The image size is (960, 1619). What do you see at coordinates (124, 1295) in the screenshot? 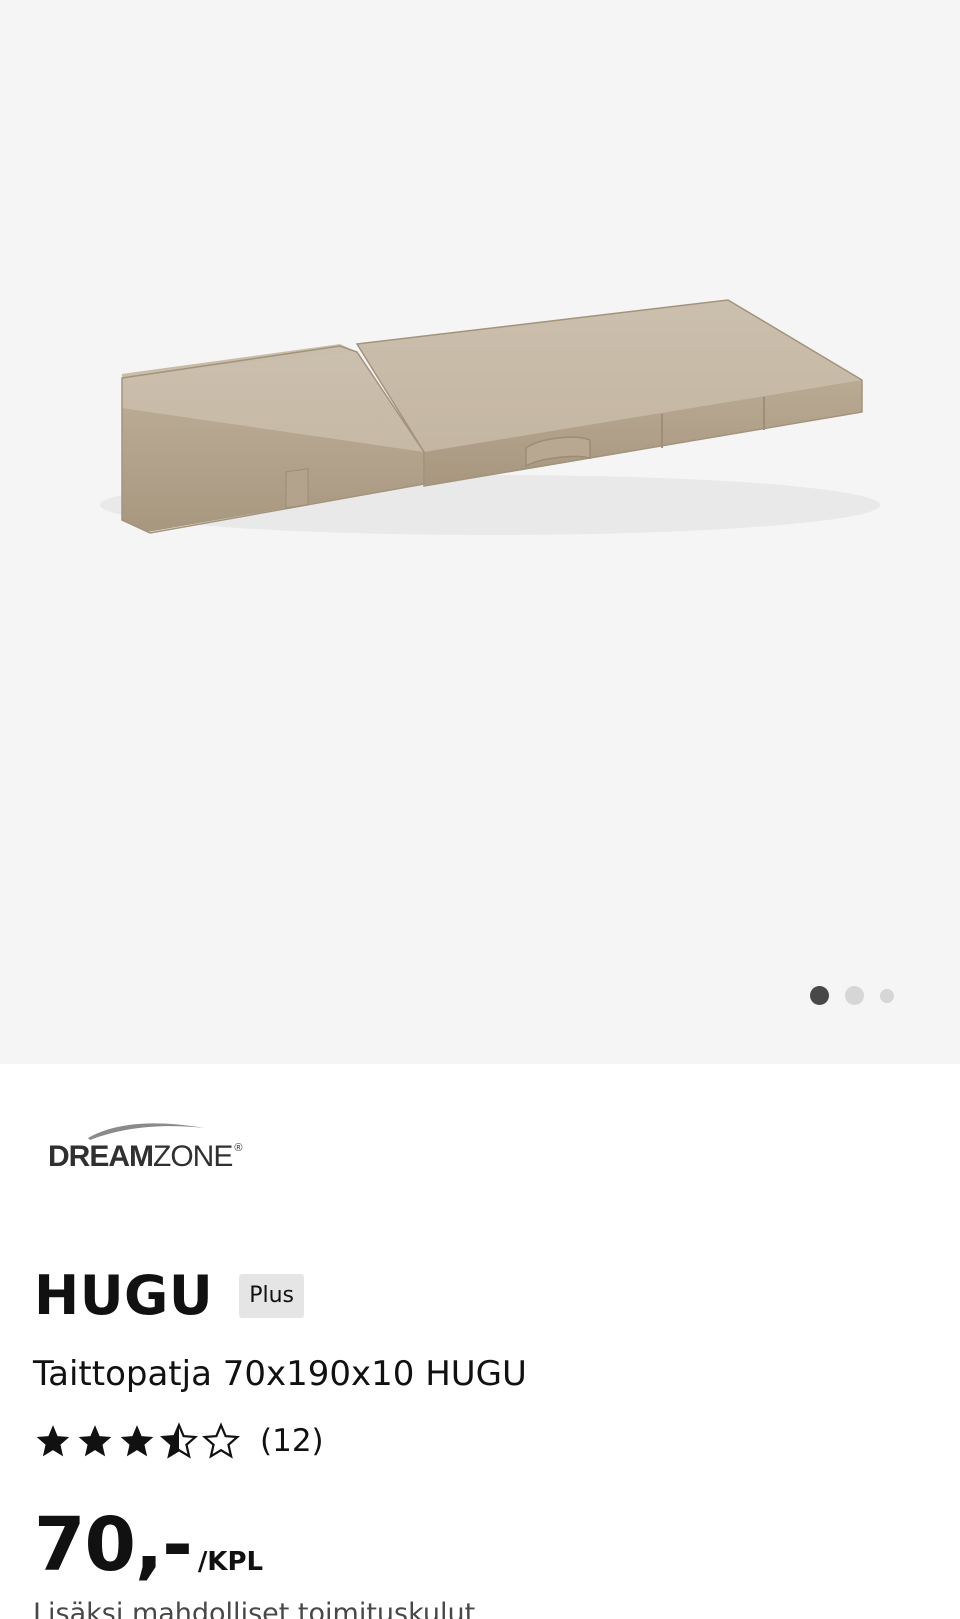
I see `product-name: HUGU` at bounding box center [124, 1295].